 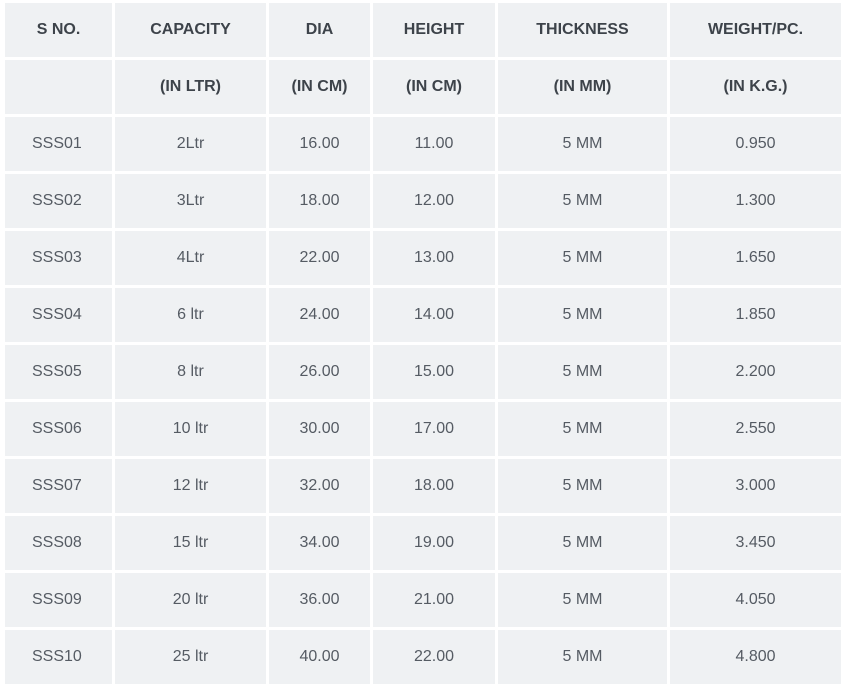 What do you see at coordinates (319, 87) in the screenshot?
I see `unit-dia: (IN CM)` at bounding box center [319, 87].